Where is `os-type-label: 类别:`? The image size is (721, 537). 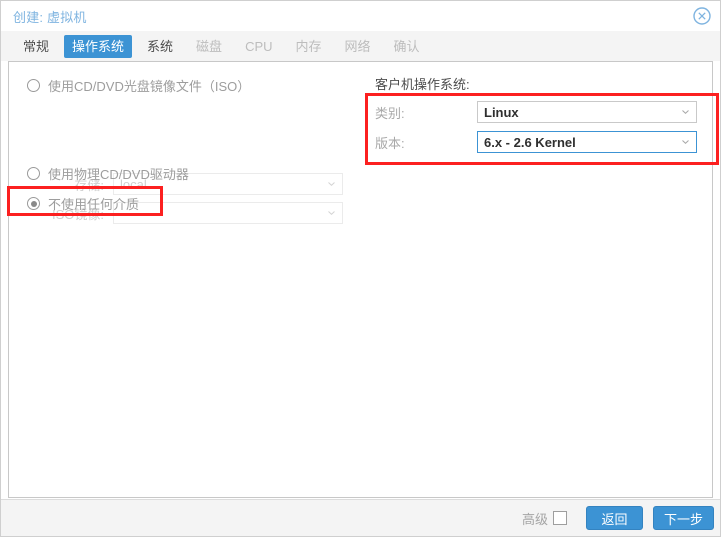 os-type-label: 类别: is located at coordinates (390, 113).